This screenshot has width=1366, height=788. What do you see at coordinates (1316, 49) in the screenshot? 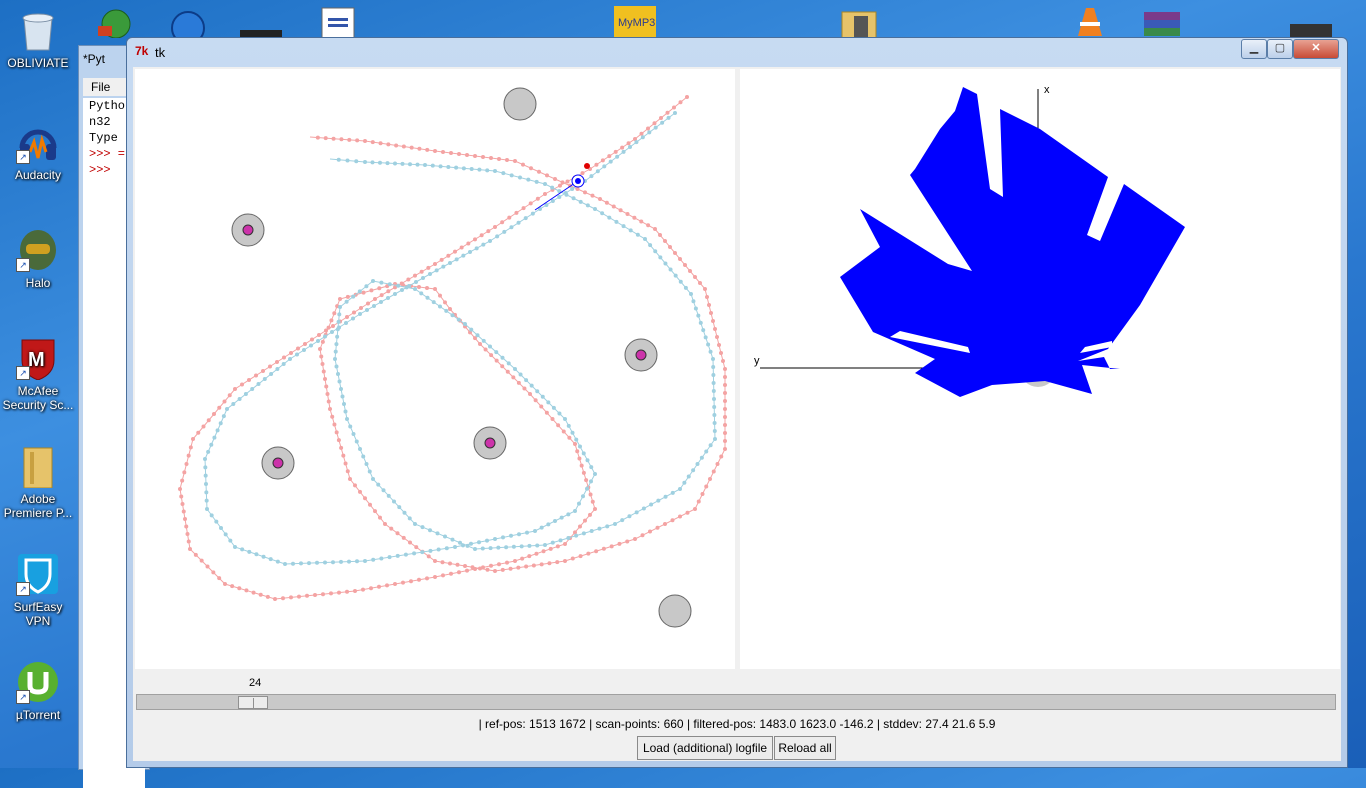
I see `close-button: ✕` at bounding box center [1316, 49].